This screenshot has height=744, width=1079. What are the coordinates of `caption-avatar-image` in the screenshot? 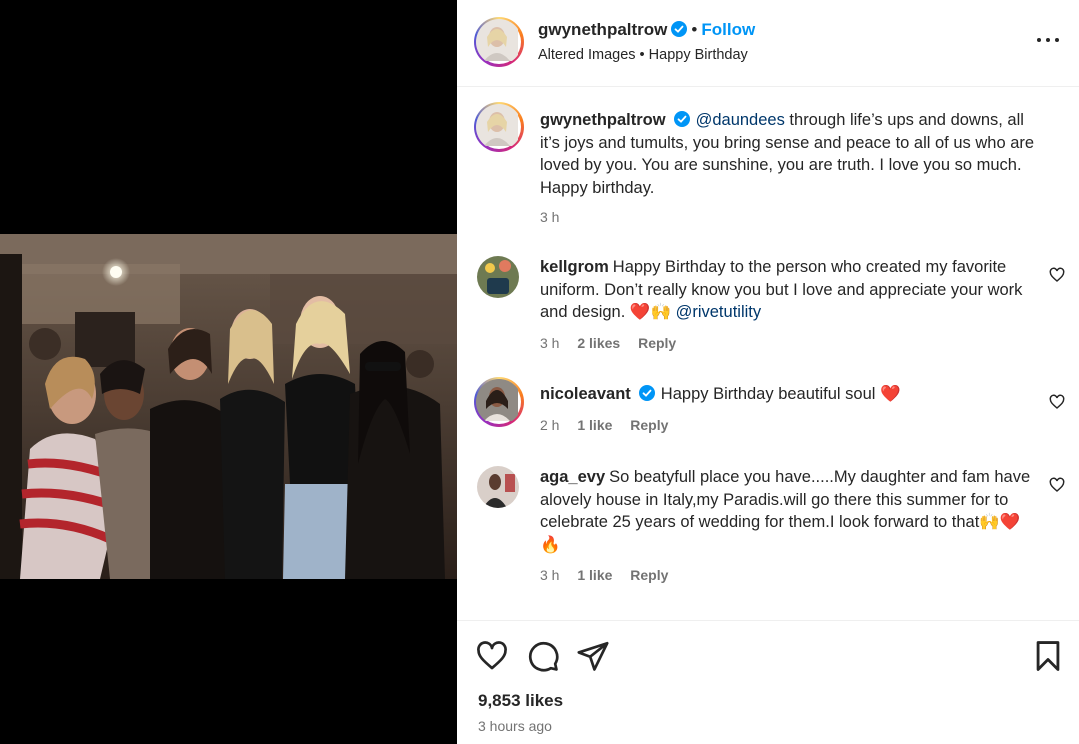 It's located at (497, 125).